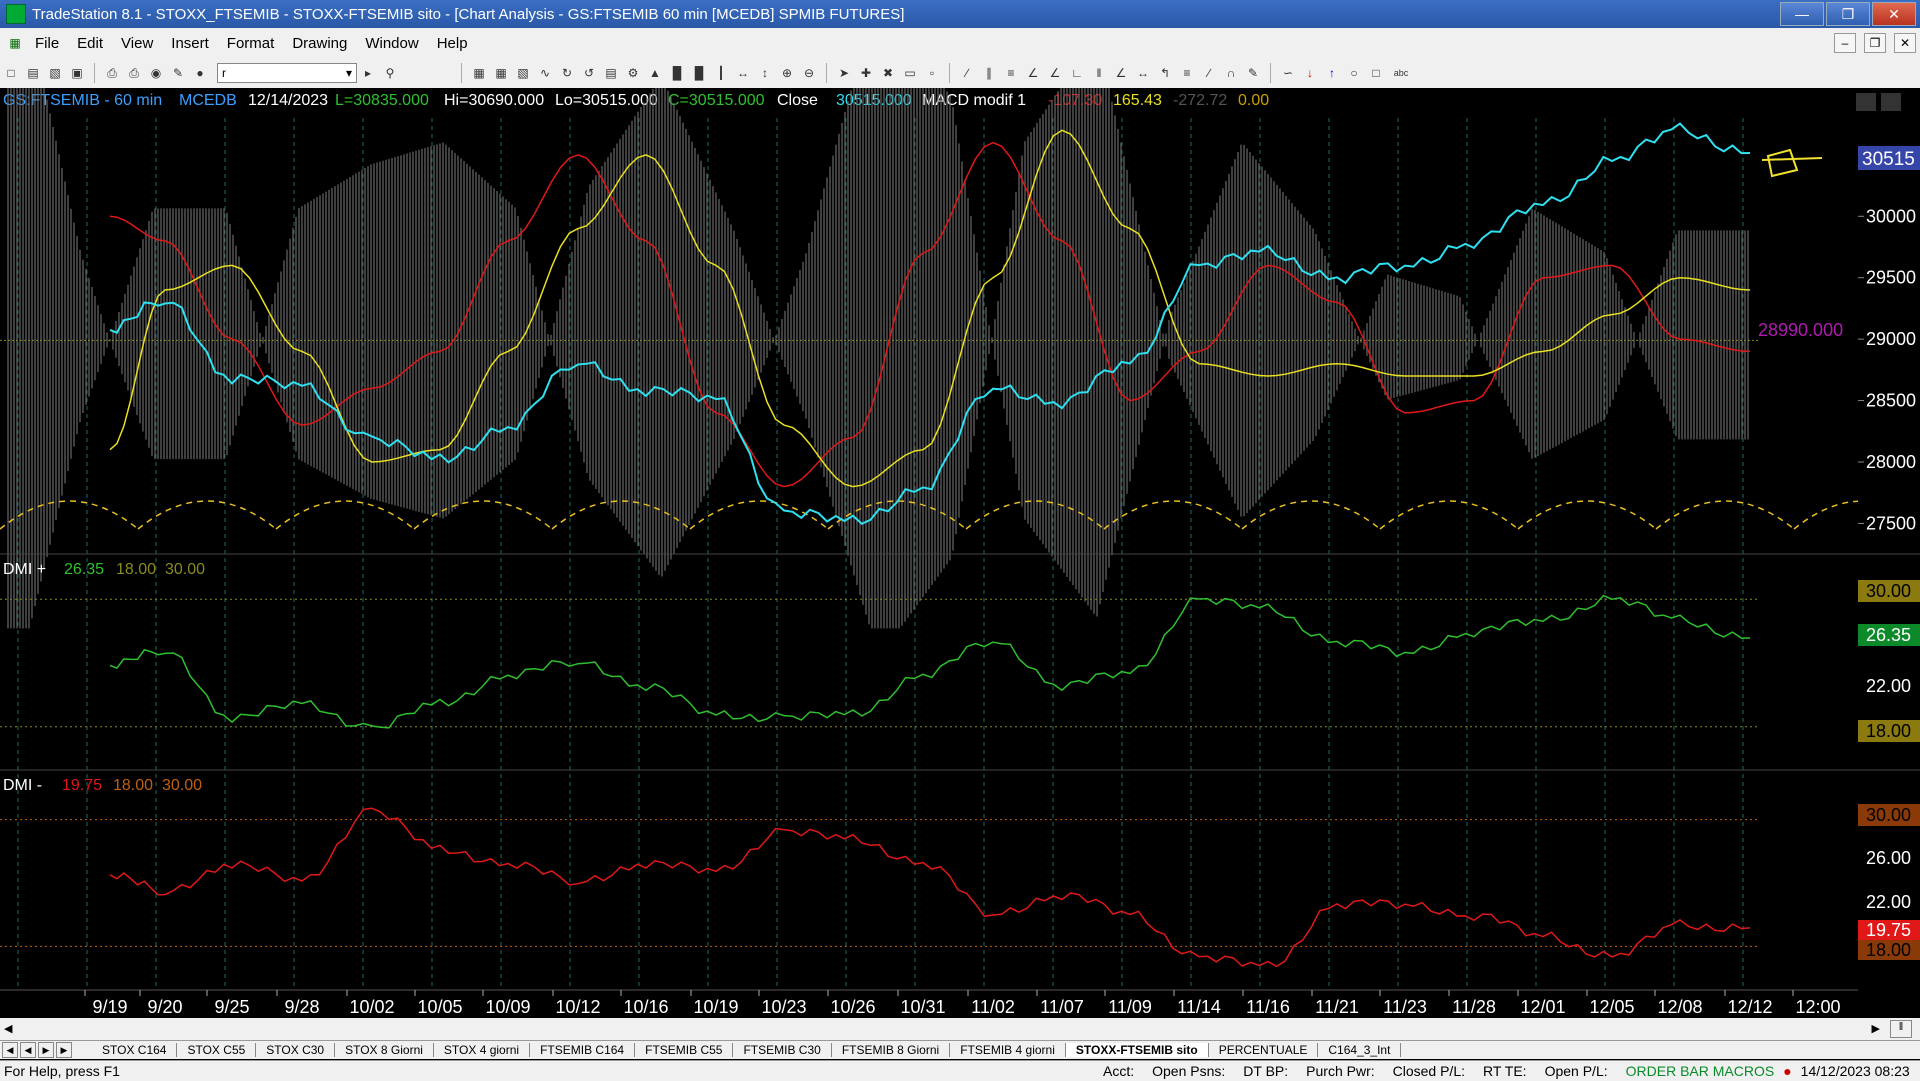  I want to click on tab-stox-c55: STOX C55, so click(217, 1050).